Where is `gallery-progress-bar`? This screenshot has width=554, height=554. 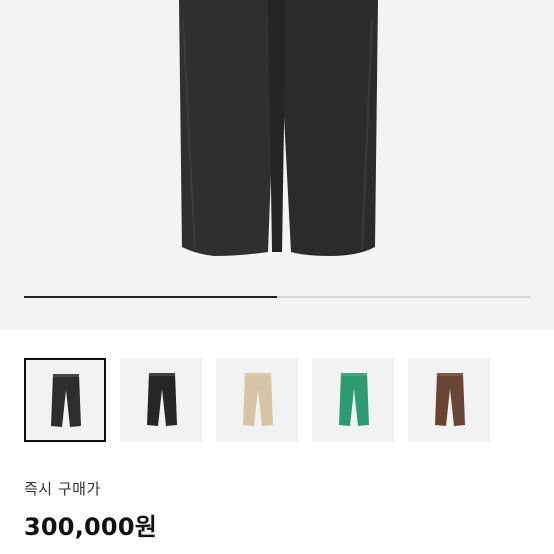 gallery-progress-bar is located at coordinates (277, 297).